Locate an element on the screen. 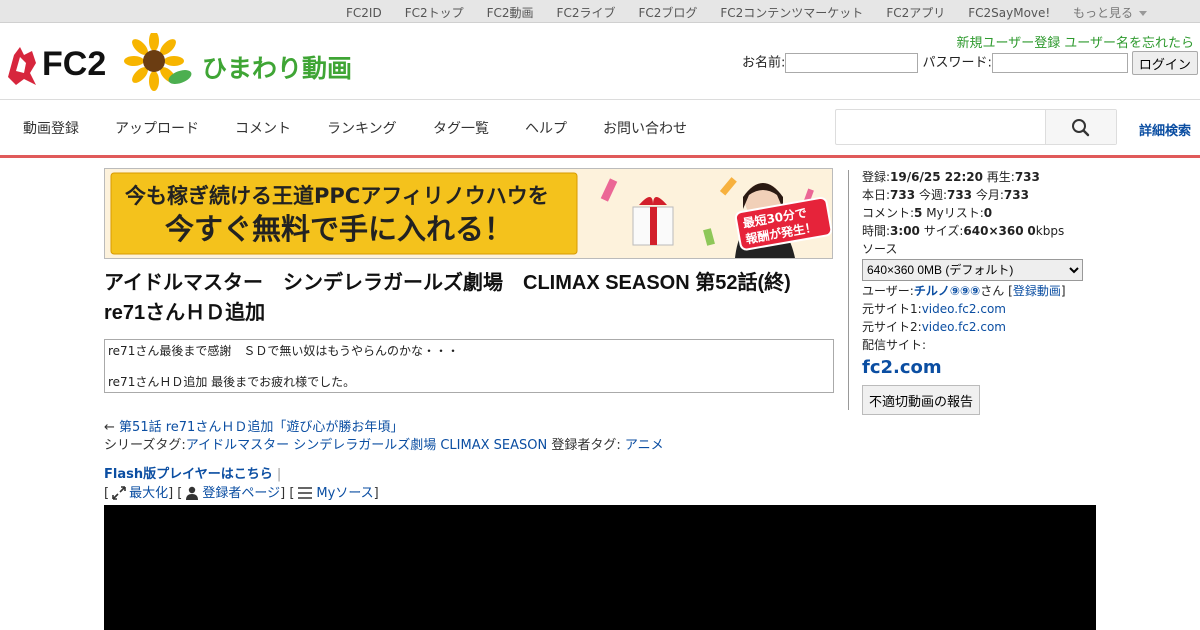 This screenshot has height=630, width=1200. uploader-page-link: 登録者ページ is located at coordinates (241, 493).